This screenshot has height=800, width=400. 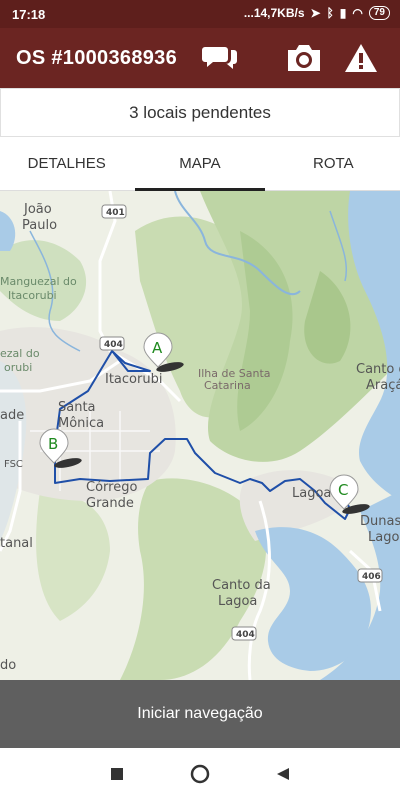 I want to click on location-icon: ➤, so click(x=315, y=13).